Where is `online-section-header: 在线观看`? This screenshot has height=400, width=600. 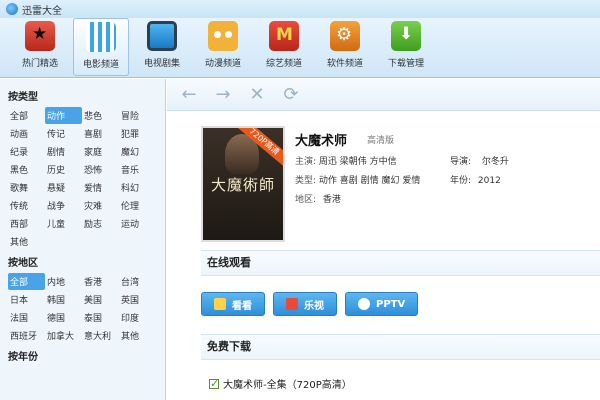 online-section-header: 在线观看 is located at coordinates (400, 263).